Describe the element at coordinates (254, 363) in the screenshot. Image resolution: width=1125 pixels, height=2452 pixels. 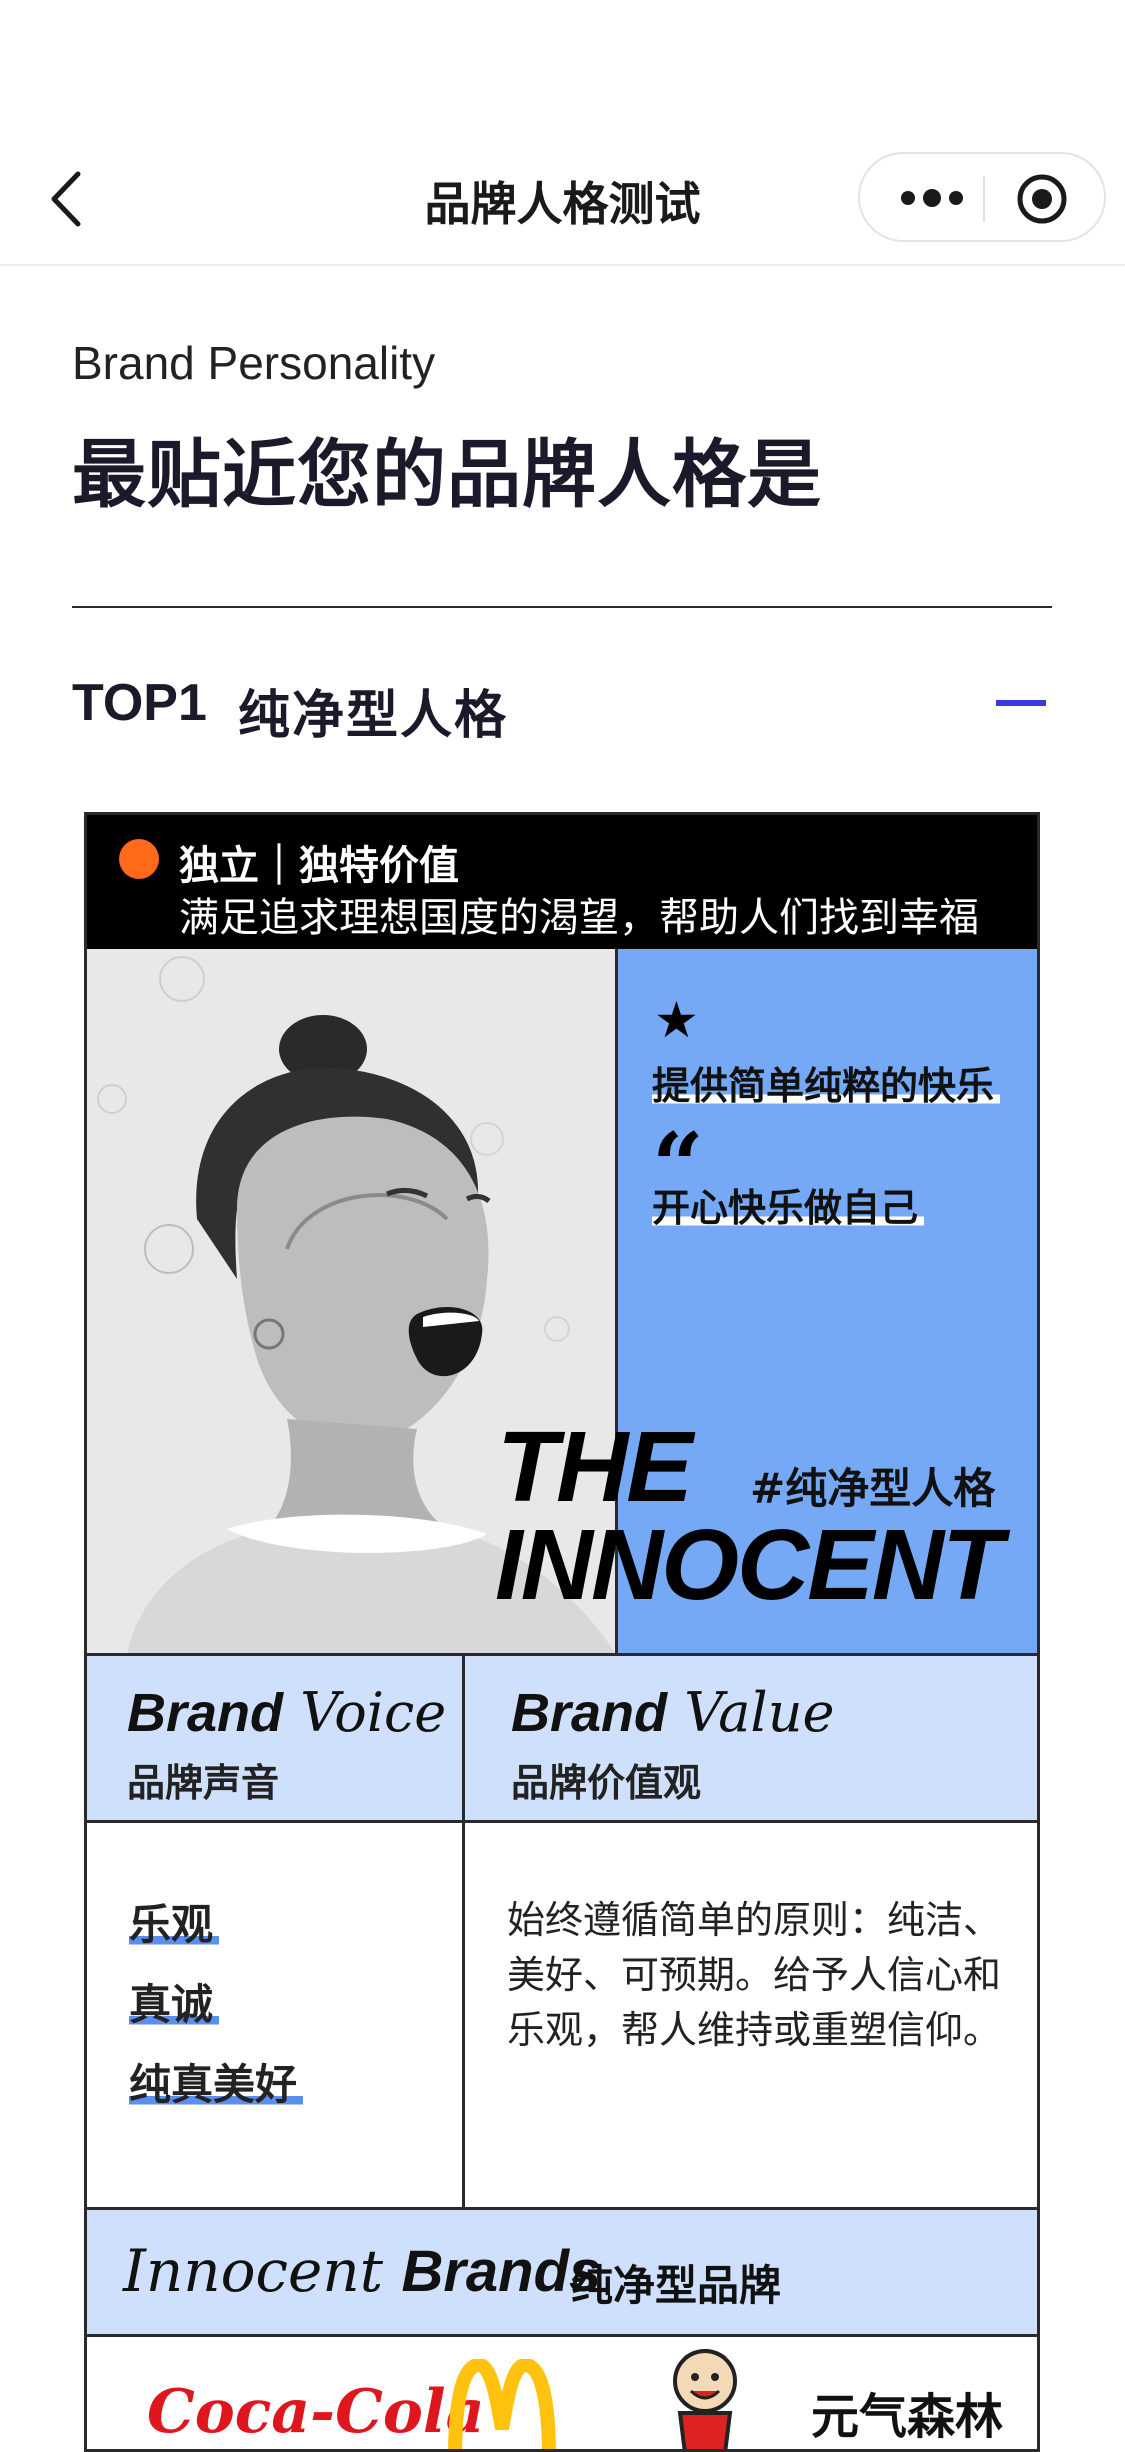
I see `subtitle-en: Brand Personality` at that location.